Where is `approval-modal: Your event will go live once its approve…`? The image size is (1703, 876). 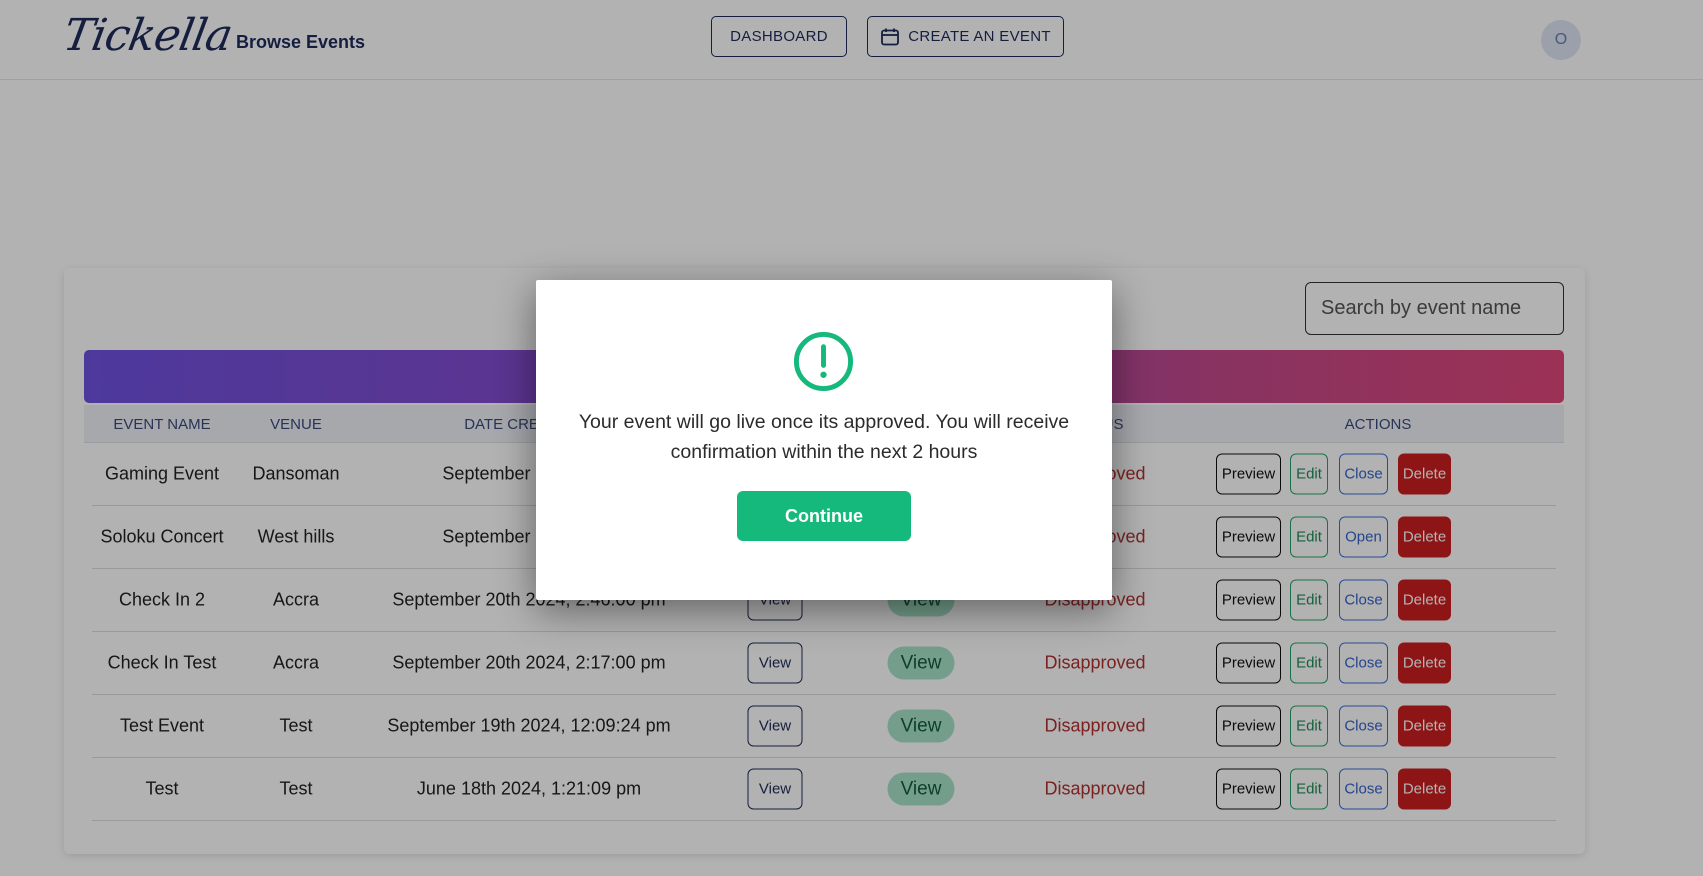 approval-modal: Your event will go live once its approve… is located at coordinates (824, 440).